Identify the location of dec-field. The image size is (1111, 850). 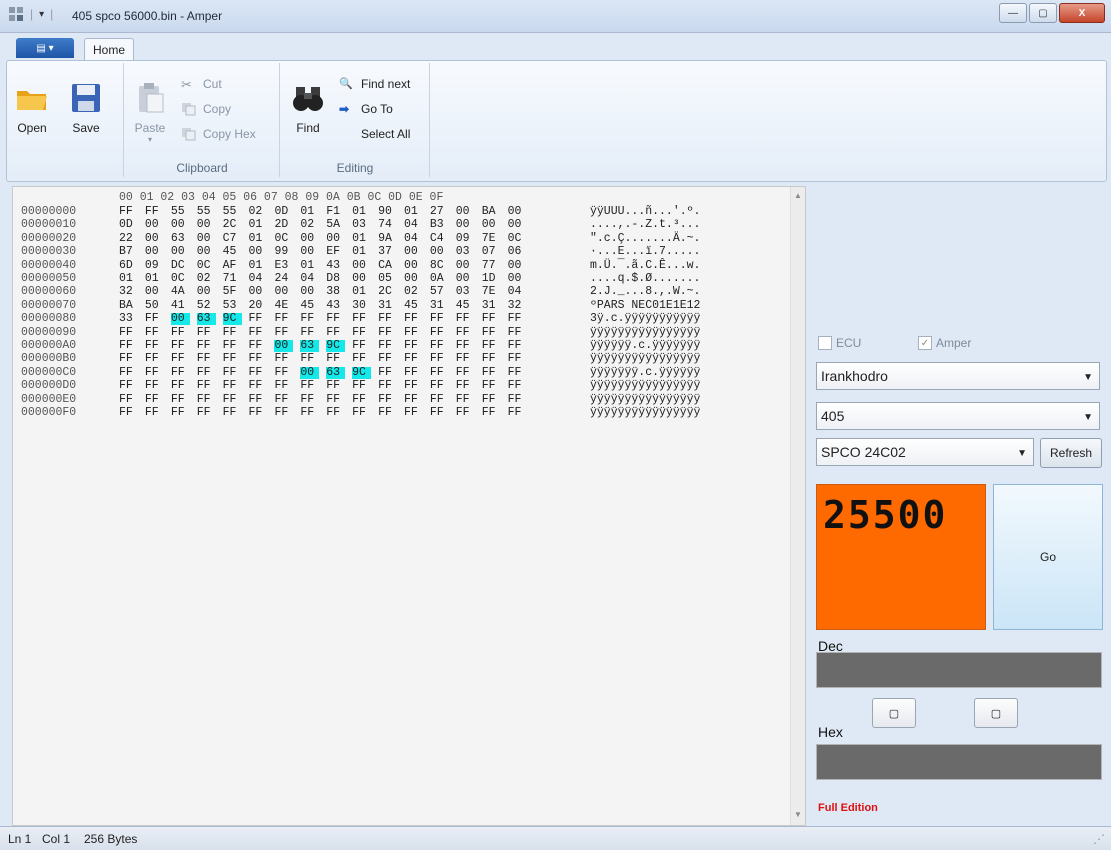
(959, 670).